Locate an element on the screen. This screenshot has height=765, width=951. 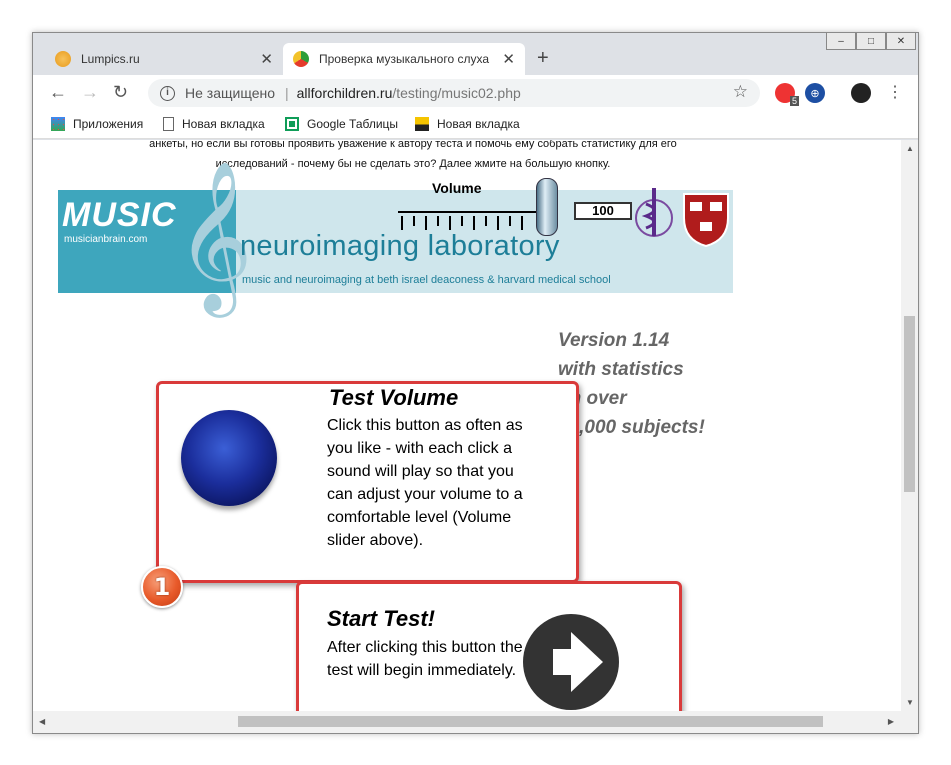
tab-lumpics: Lumpics.ru ✕ is located at coordinates (164, 59).